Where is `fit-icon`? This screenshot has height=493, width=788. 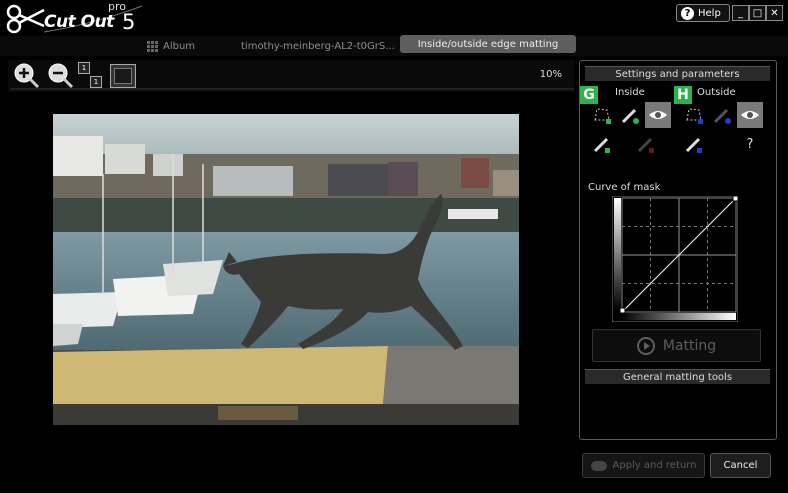 fit-icon is located at coordinates (123, 76).